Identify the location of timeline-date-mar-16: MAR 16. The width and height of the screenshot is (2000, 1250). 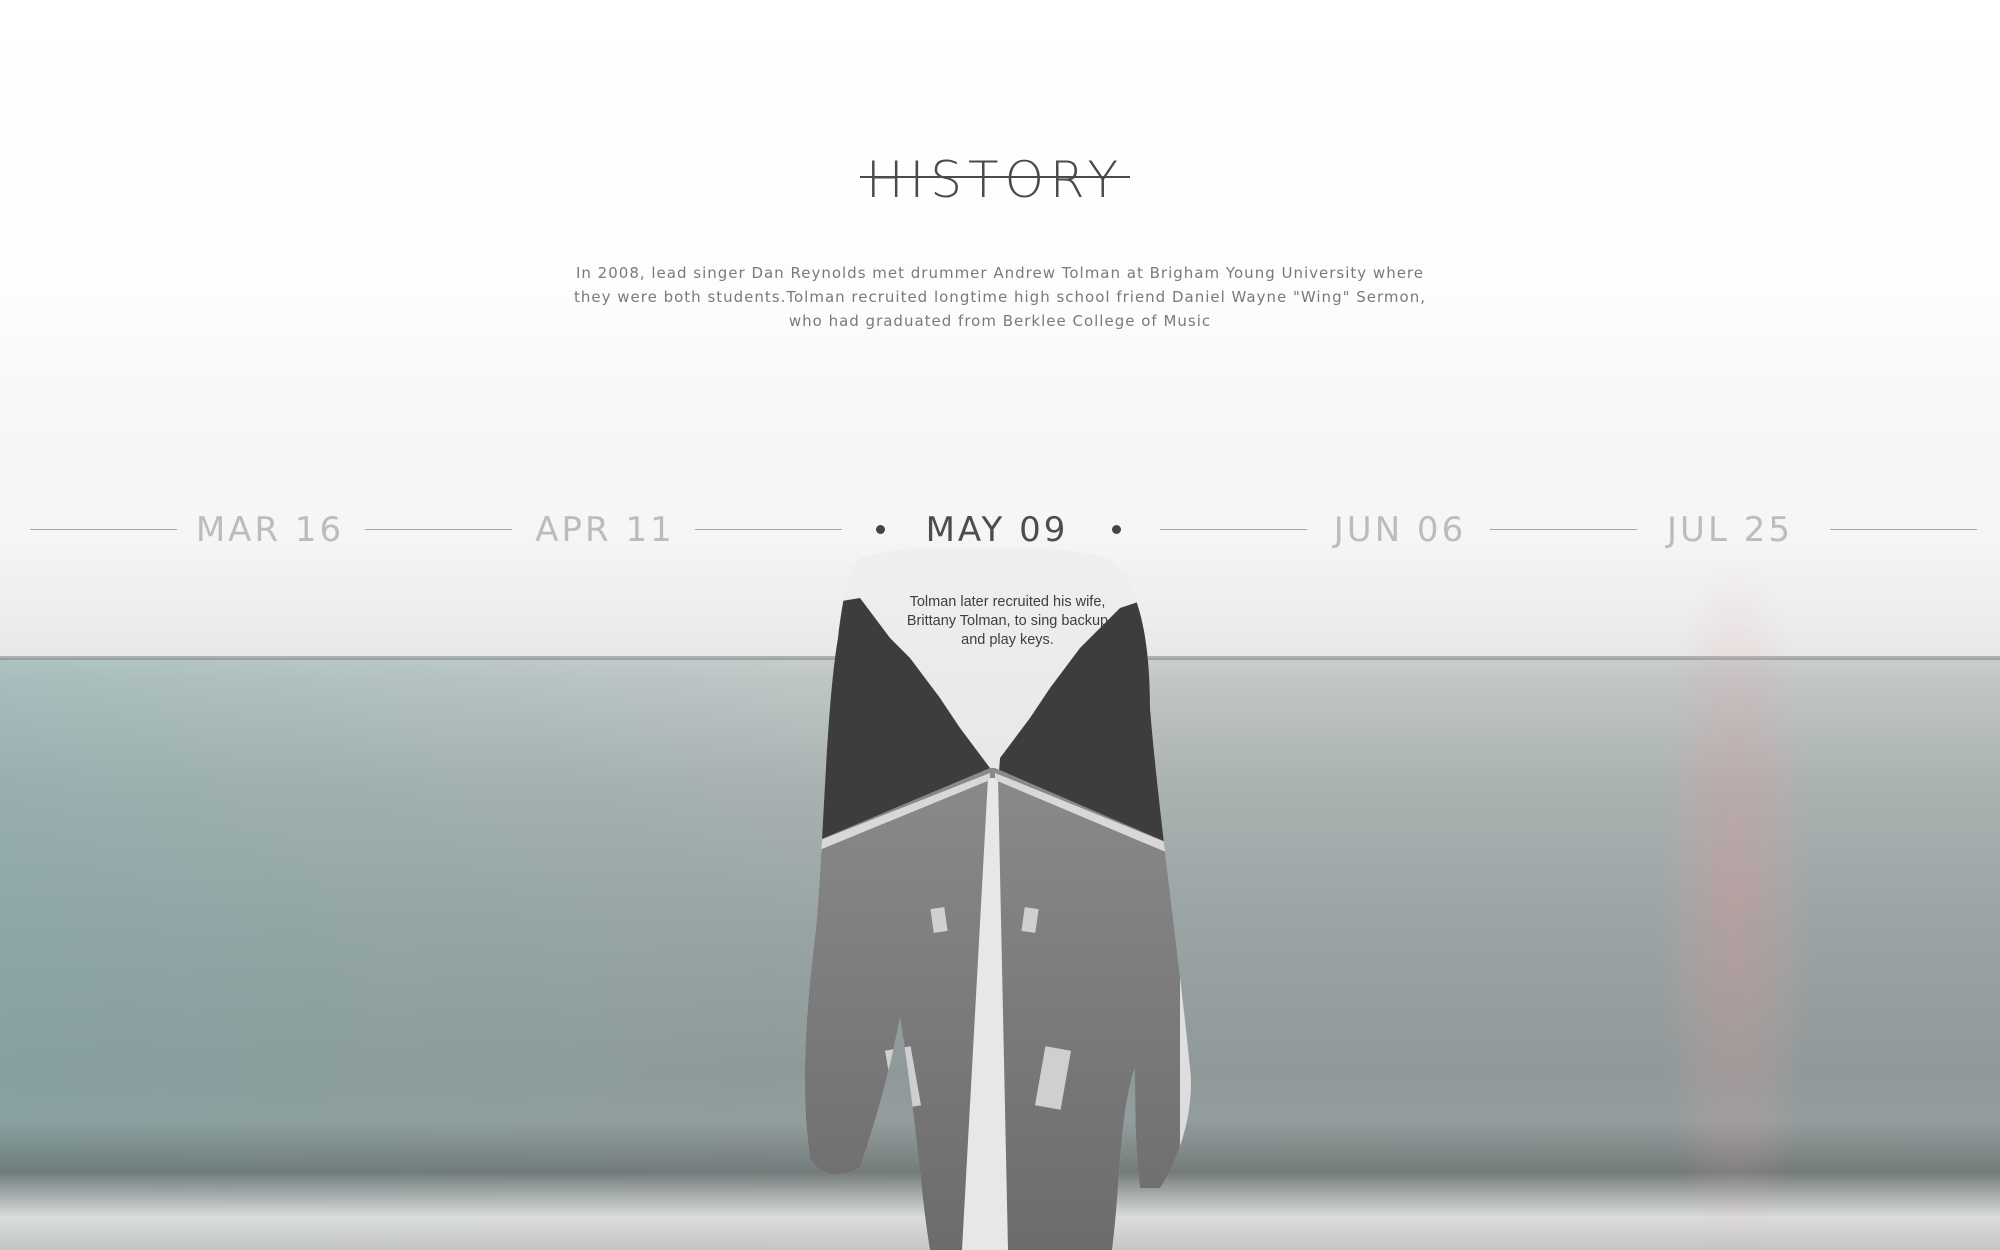
(270, 530).